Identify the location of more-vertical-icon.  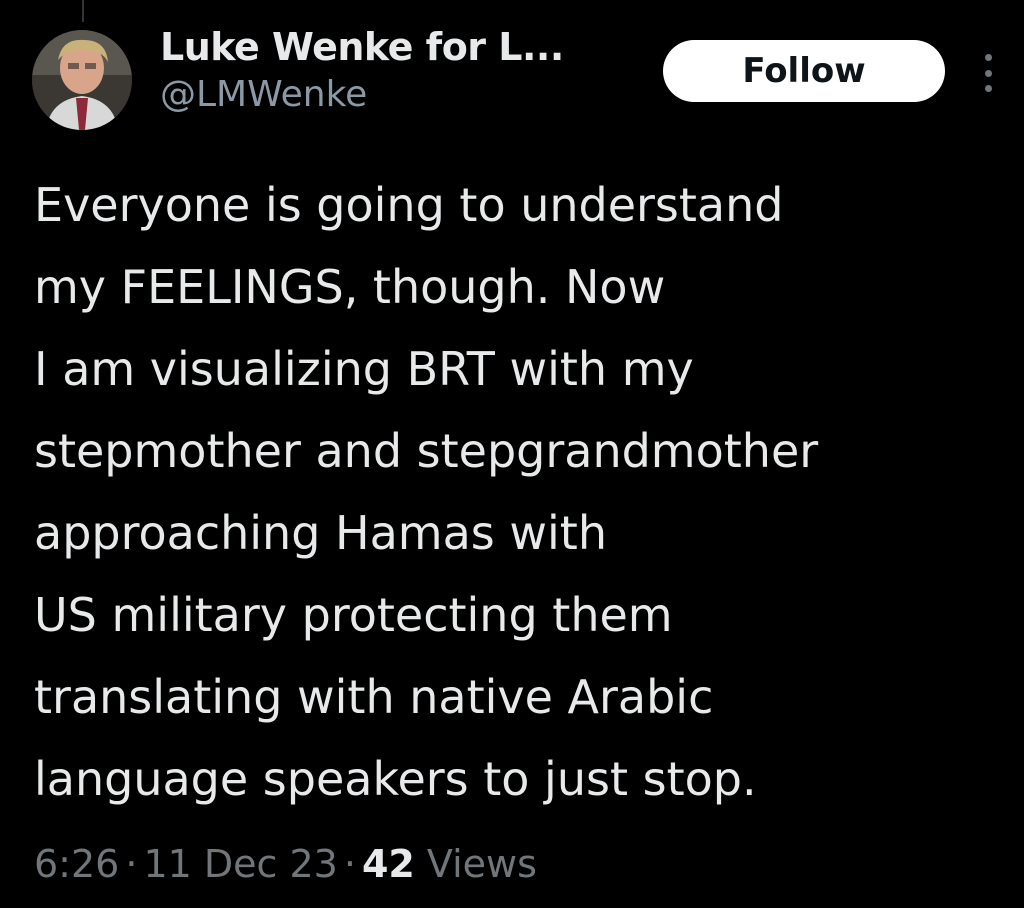
(988, 73).